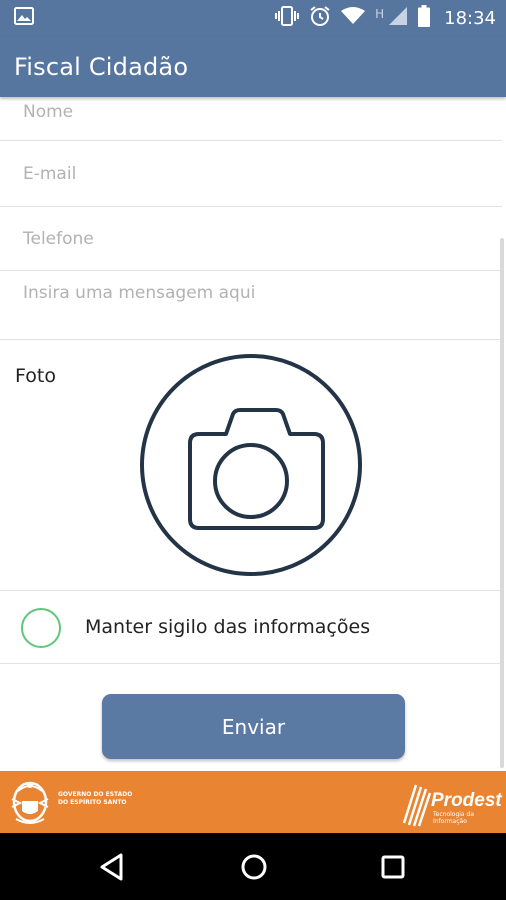 This screenshot has width=506, height=900. I want to click on home-icon, so click(254, 867).